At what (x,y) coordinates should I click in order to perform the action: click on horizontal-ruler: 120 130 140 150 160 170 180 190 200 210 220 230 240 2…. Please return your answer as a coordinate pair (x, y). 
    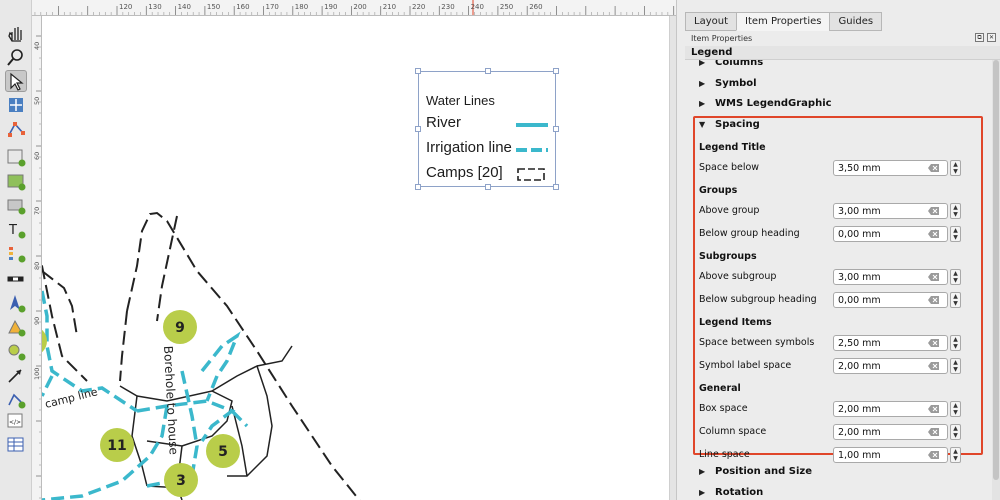
    Looking at the image, I should click on (354, 8).